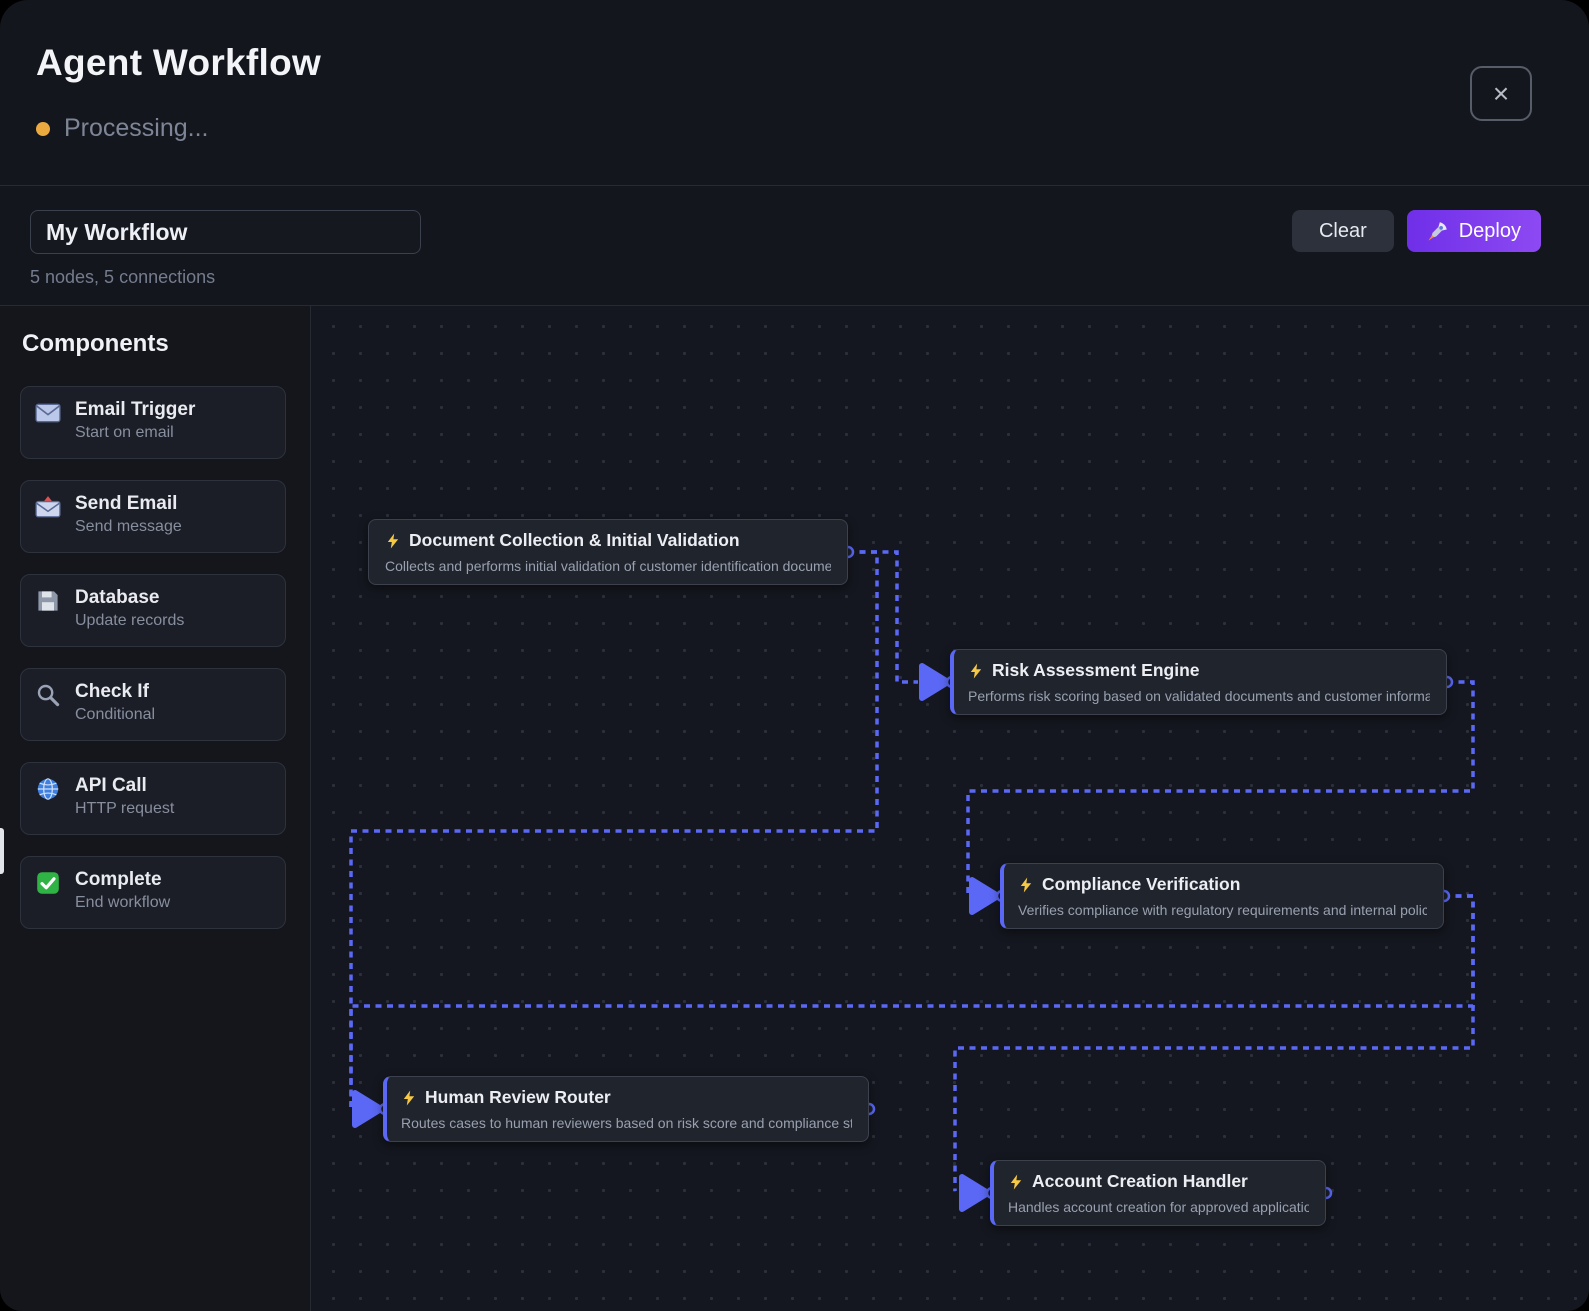  I want to click on component-email-trigger: Email Trigger Start on email, so click(153, 422).